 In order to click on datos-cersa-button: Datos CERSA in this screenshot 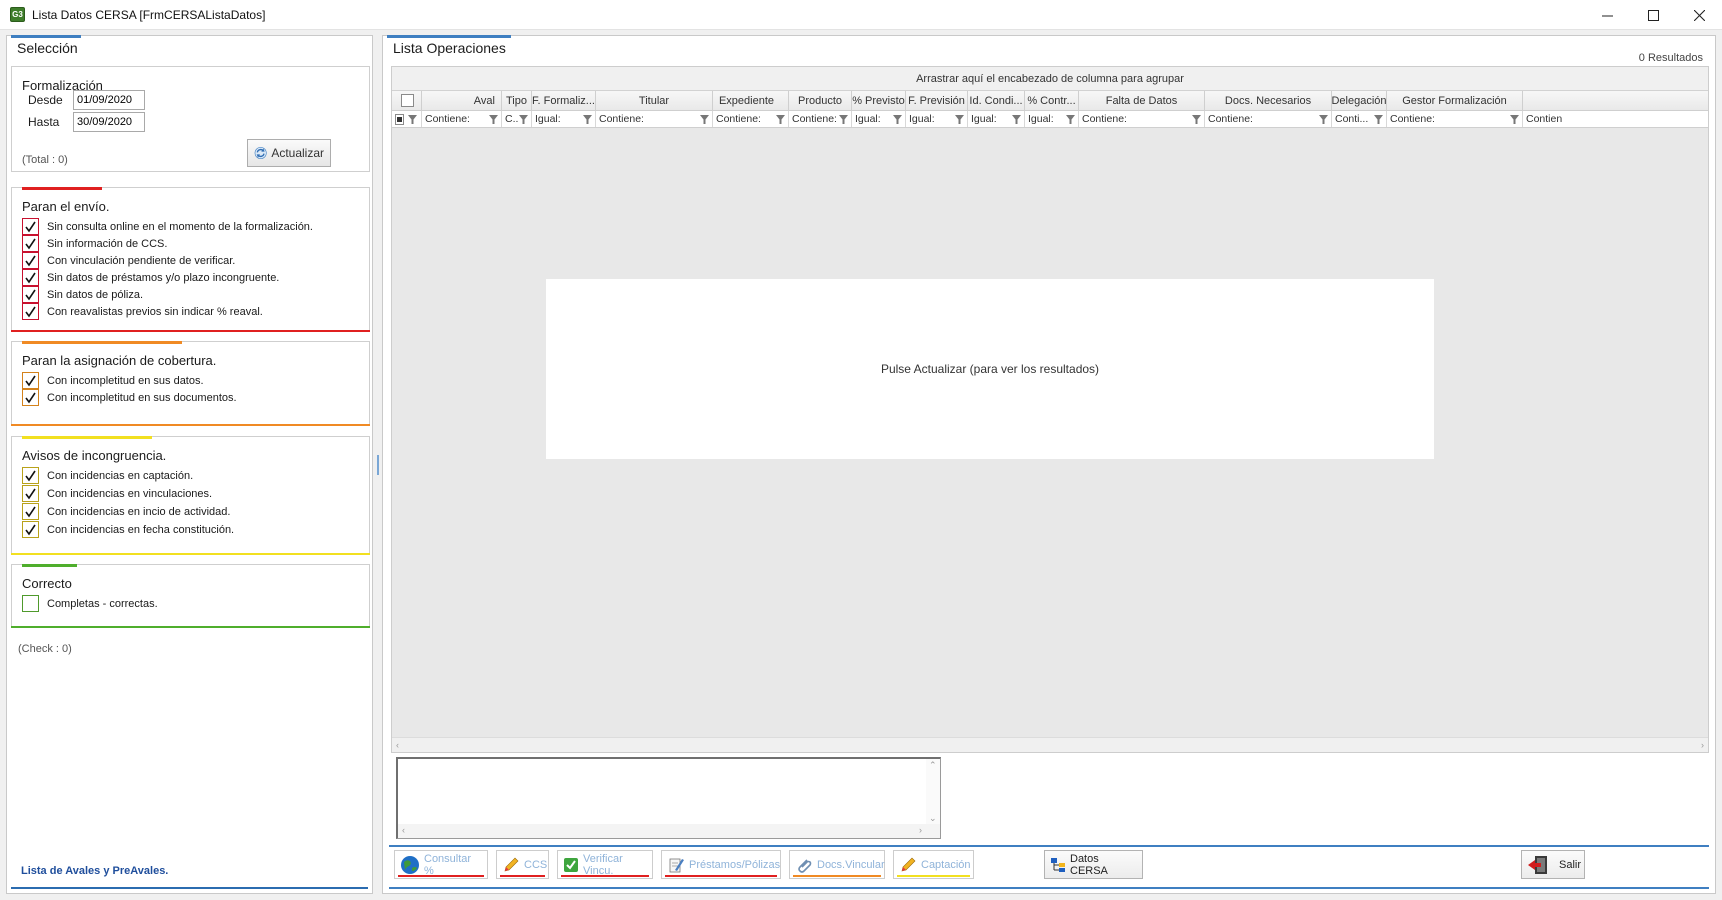, I will do `click(1093, 864)`.